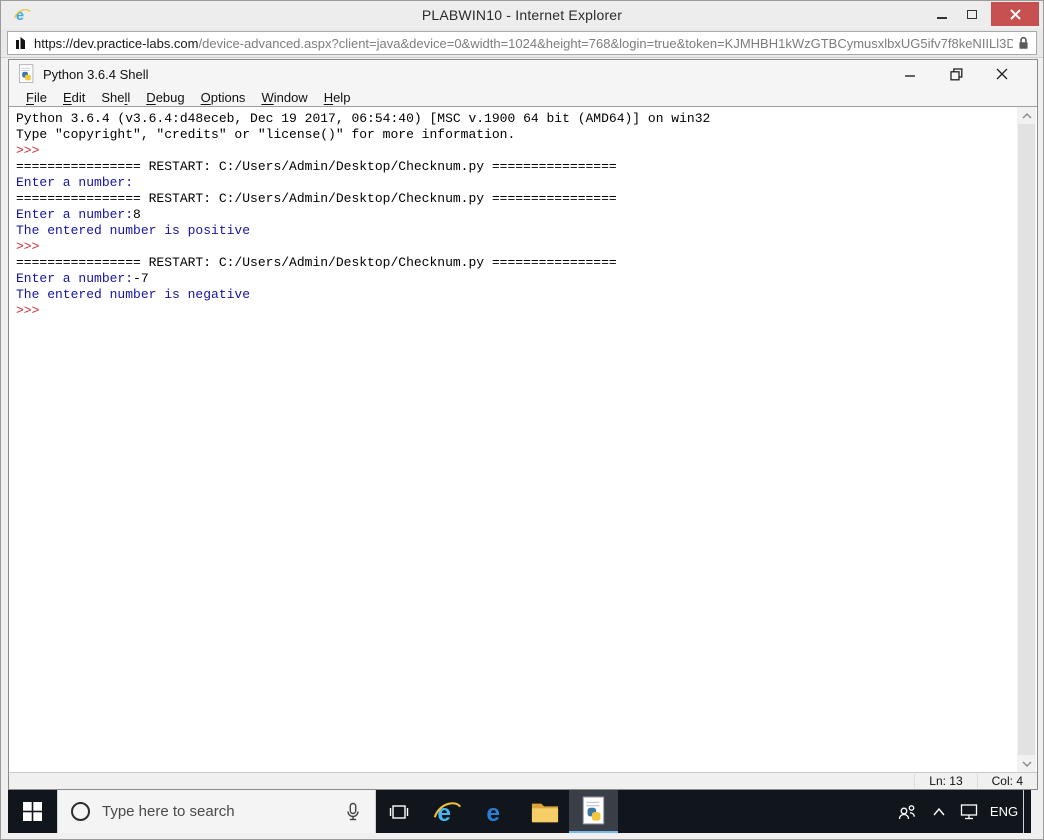 The height and width of the screenshot is (840, 1044). What do you see at coordinates (523, 74) in the screenshot?
I see `idle-titlebar: Python 3.6.4 Shell` at bounding box center [523, 74].